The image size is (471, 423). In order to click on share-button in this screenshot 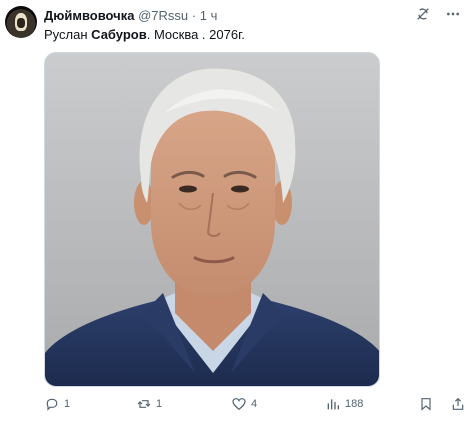, I will do `click(458, 404)`.